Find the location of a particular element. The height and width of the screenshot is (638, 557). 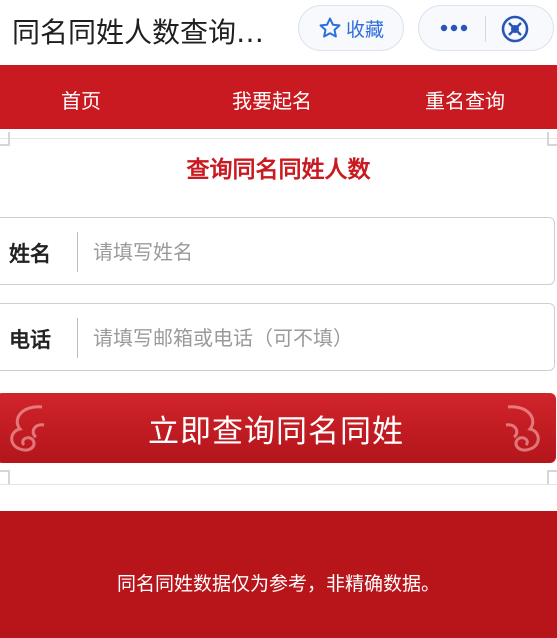

form-heading: 查询同名同姓人数 is located at coordinates (278, 170).